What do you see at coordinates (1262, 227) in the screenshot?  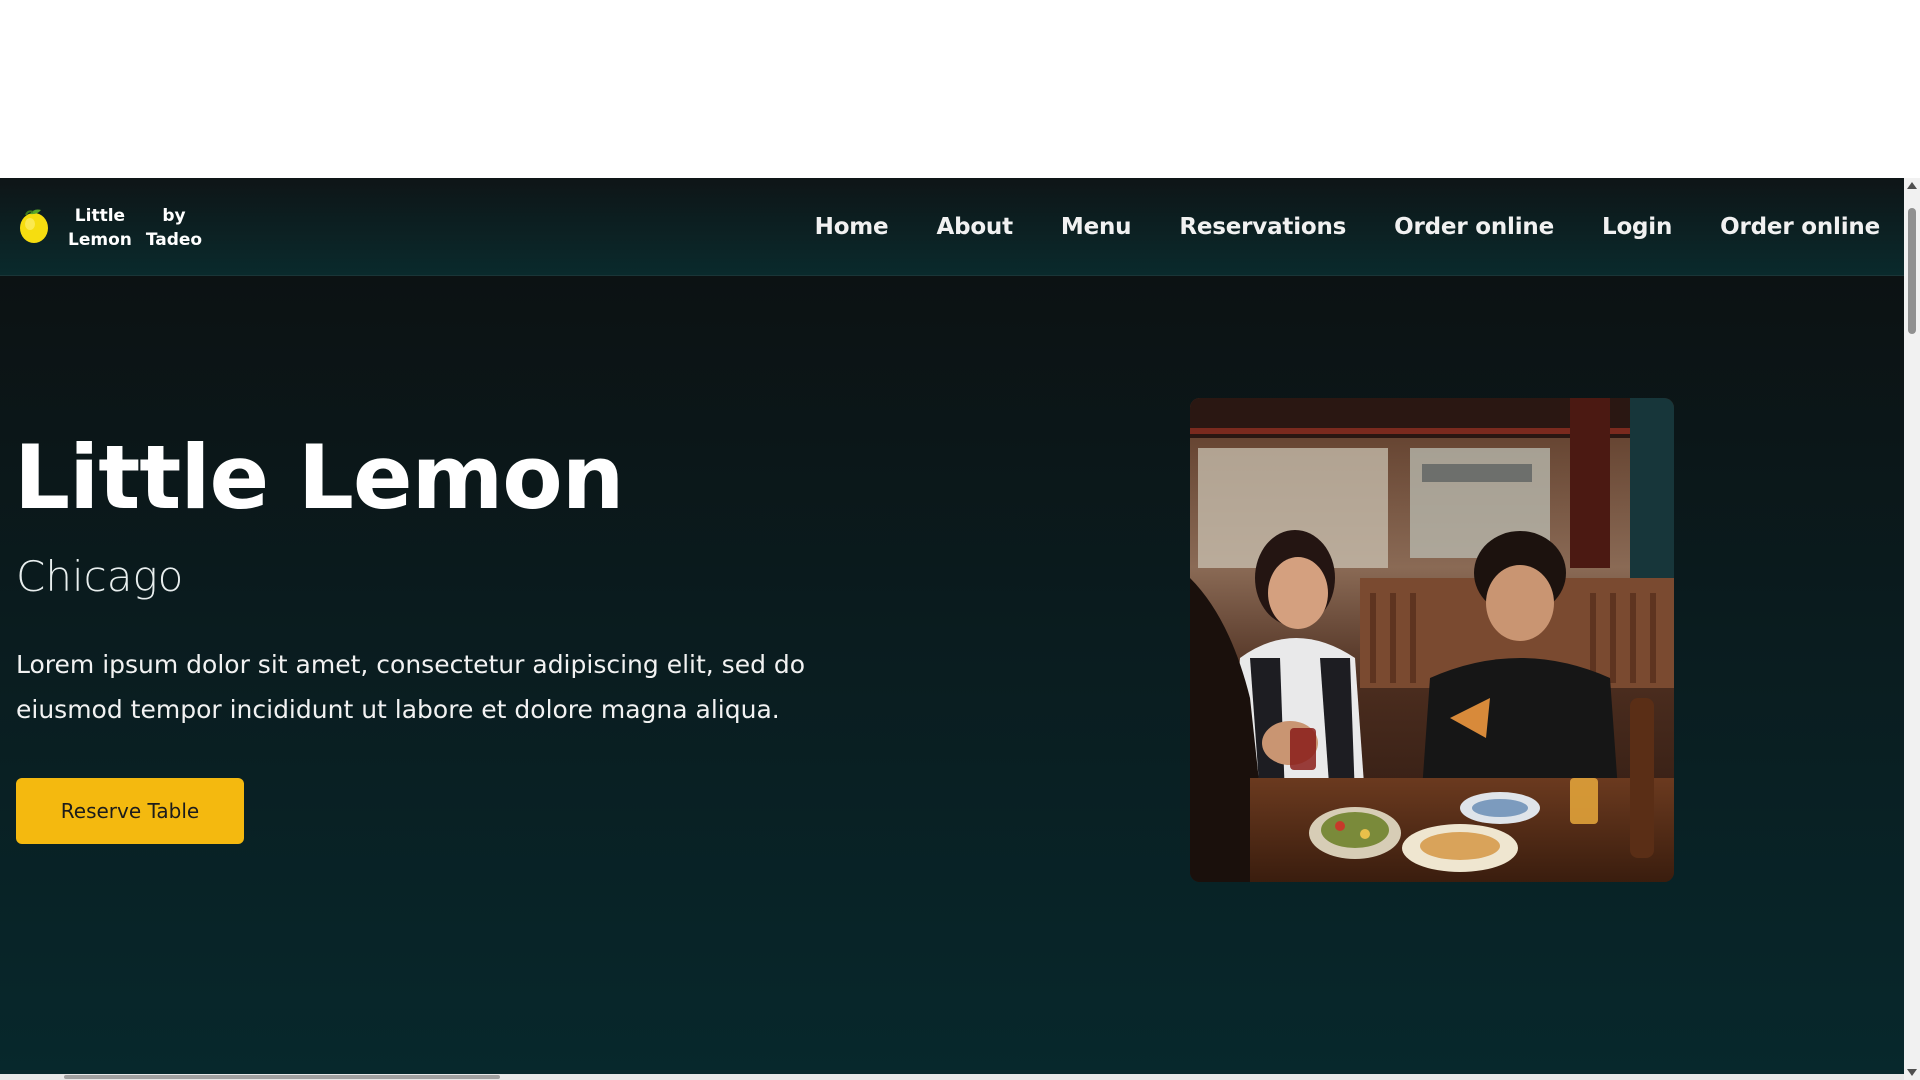 I see `nav-reservations: Reservations` at bounding box center [1262, 227].